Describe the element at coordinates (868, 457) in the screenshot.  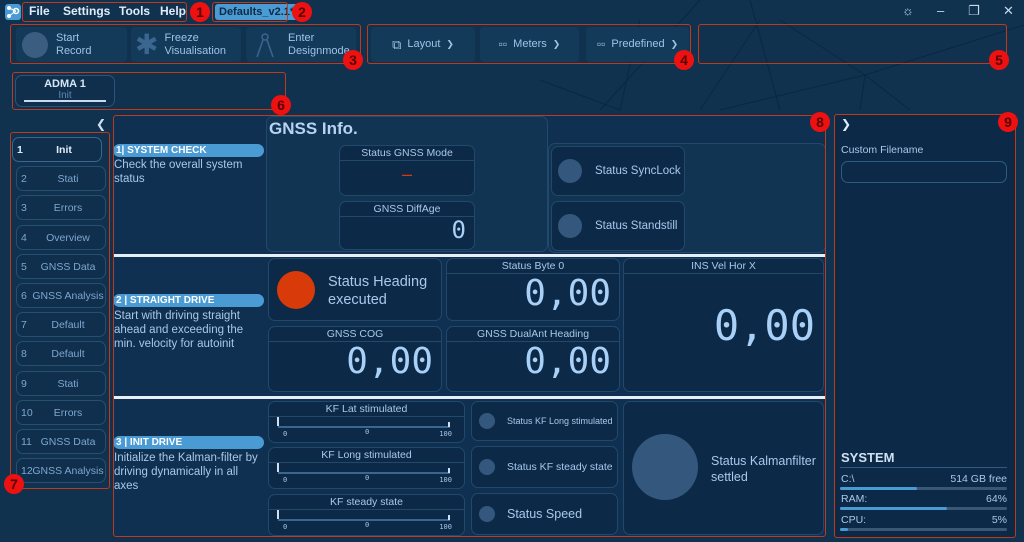
I see `system-title: SYSTEM` at that location.